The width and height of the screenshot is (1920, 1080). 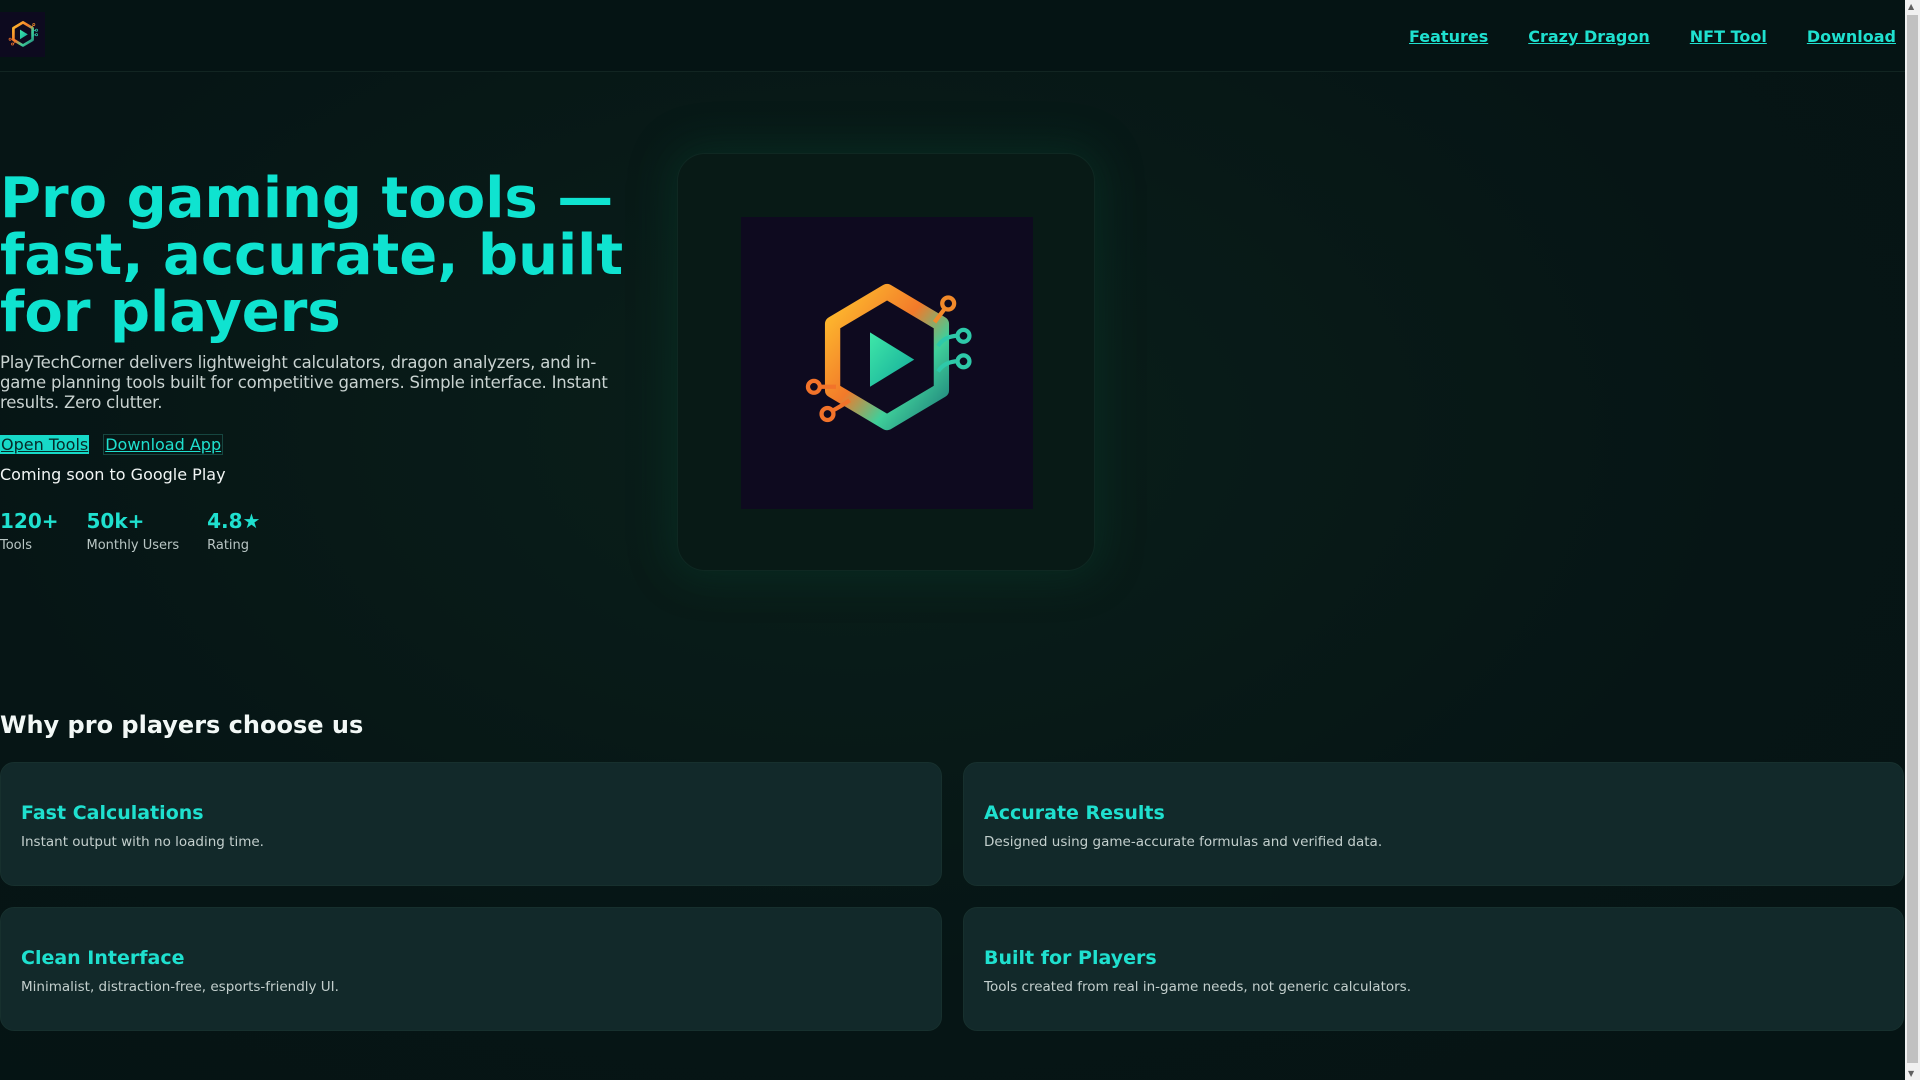 What do you see at coordinates (115, 521) in the screenshot?
I see `stat-value: 50k+` at bounding box center [115, 521].